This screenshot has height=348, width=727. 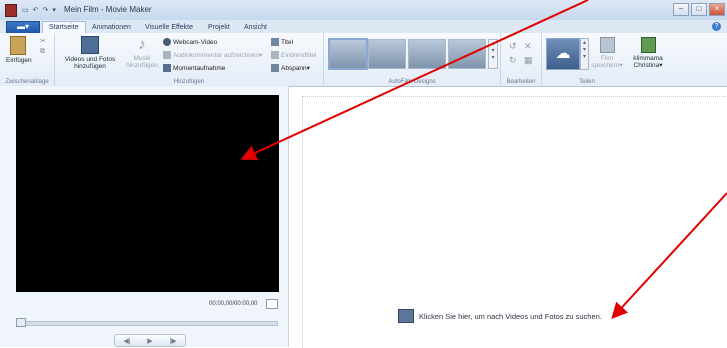 I want to click on credits-label: Abspann, so click(x=294, y=68).